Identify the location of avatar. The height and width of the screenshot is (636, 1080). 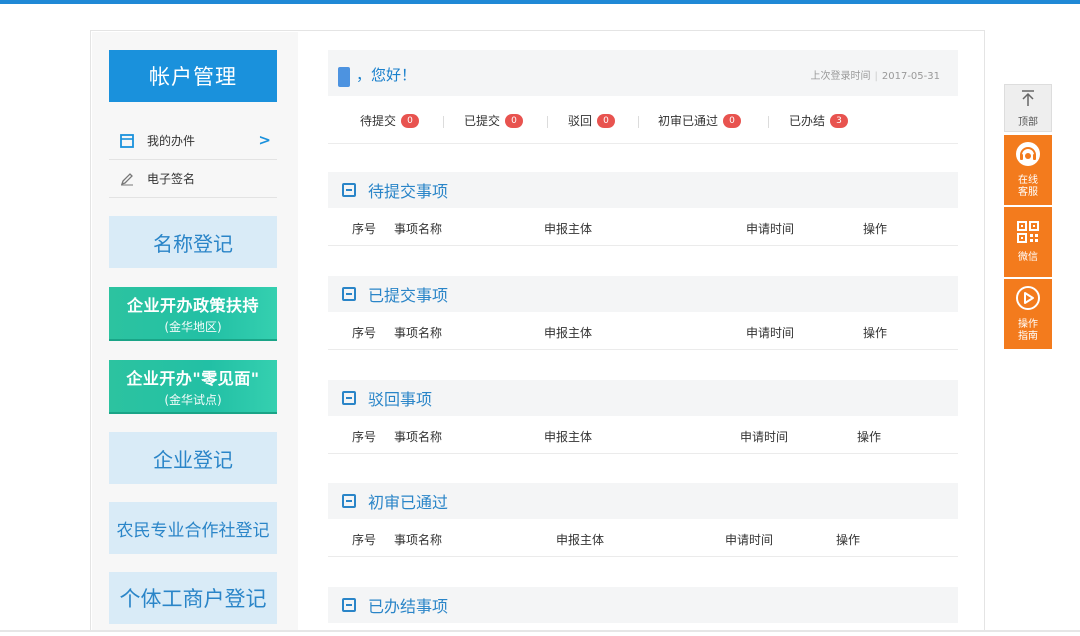
(344, 77).